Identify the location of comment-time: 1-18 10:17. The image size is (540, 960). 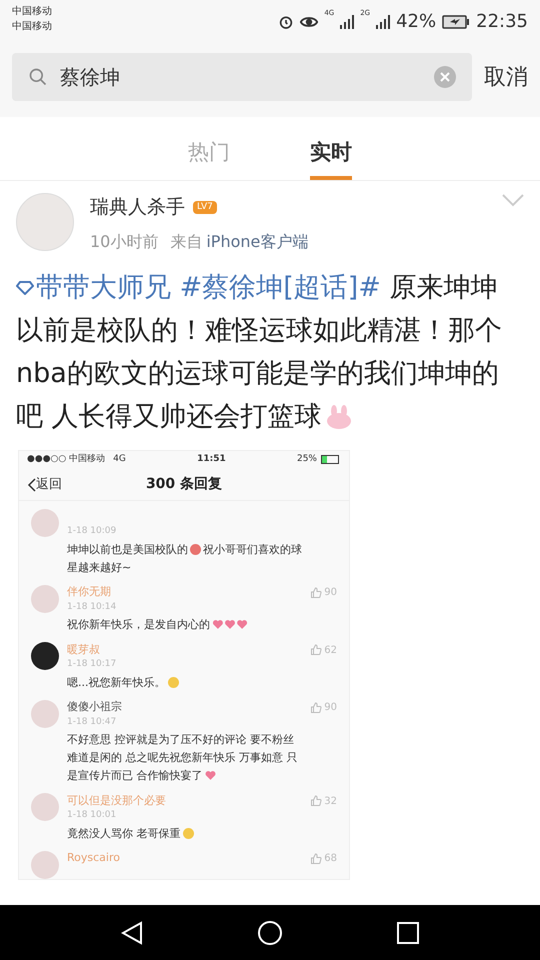
(92, 664).